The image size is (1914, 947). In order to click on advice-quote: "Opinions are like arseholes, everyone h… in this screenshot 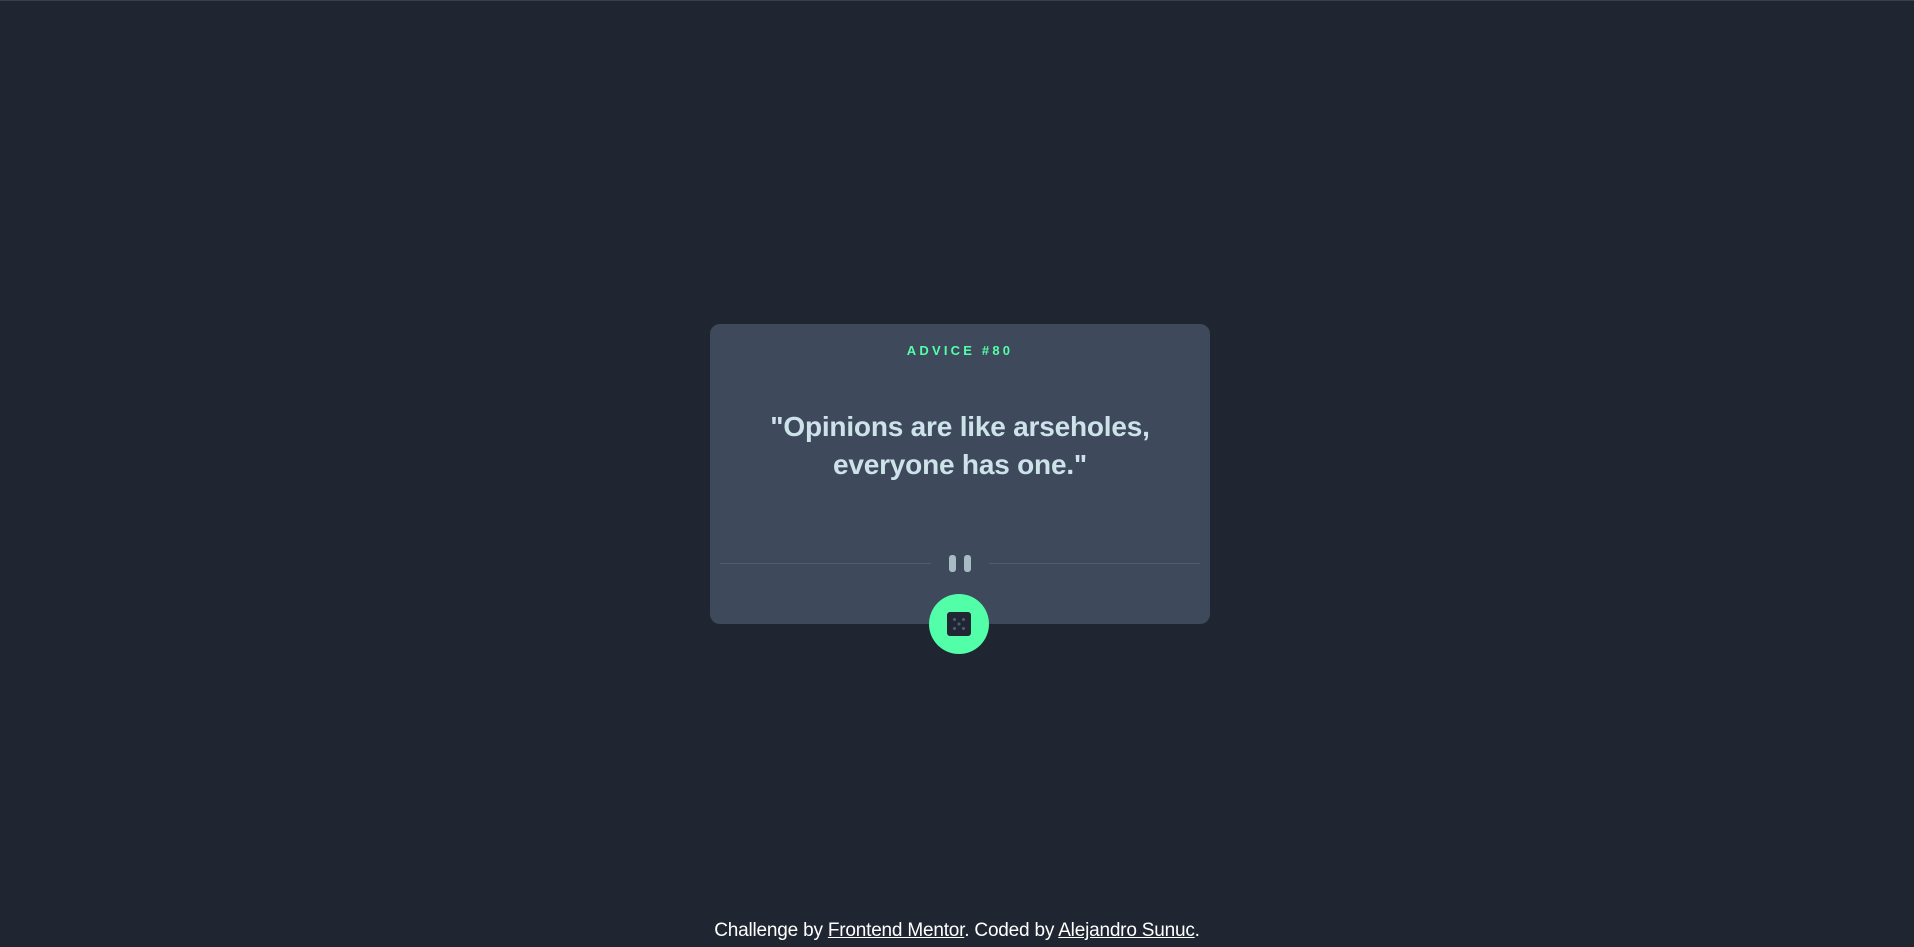, I will do `click(960, 445)`.